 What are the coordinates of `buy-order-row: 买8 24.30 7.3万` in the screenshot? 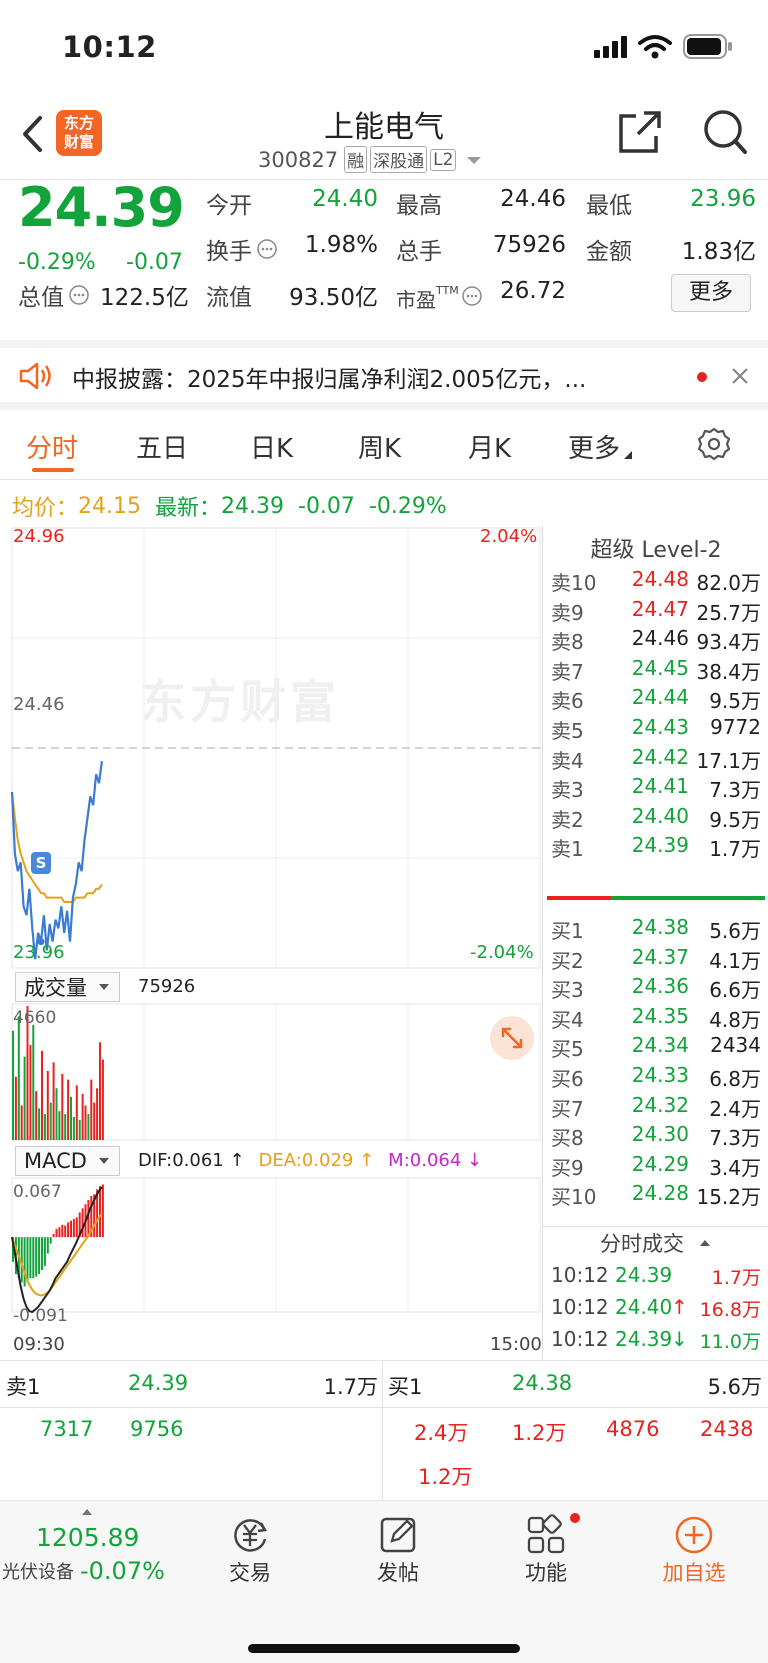 It's located at (655, 1134).